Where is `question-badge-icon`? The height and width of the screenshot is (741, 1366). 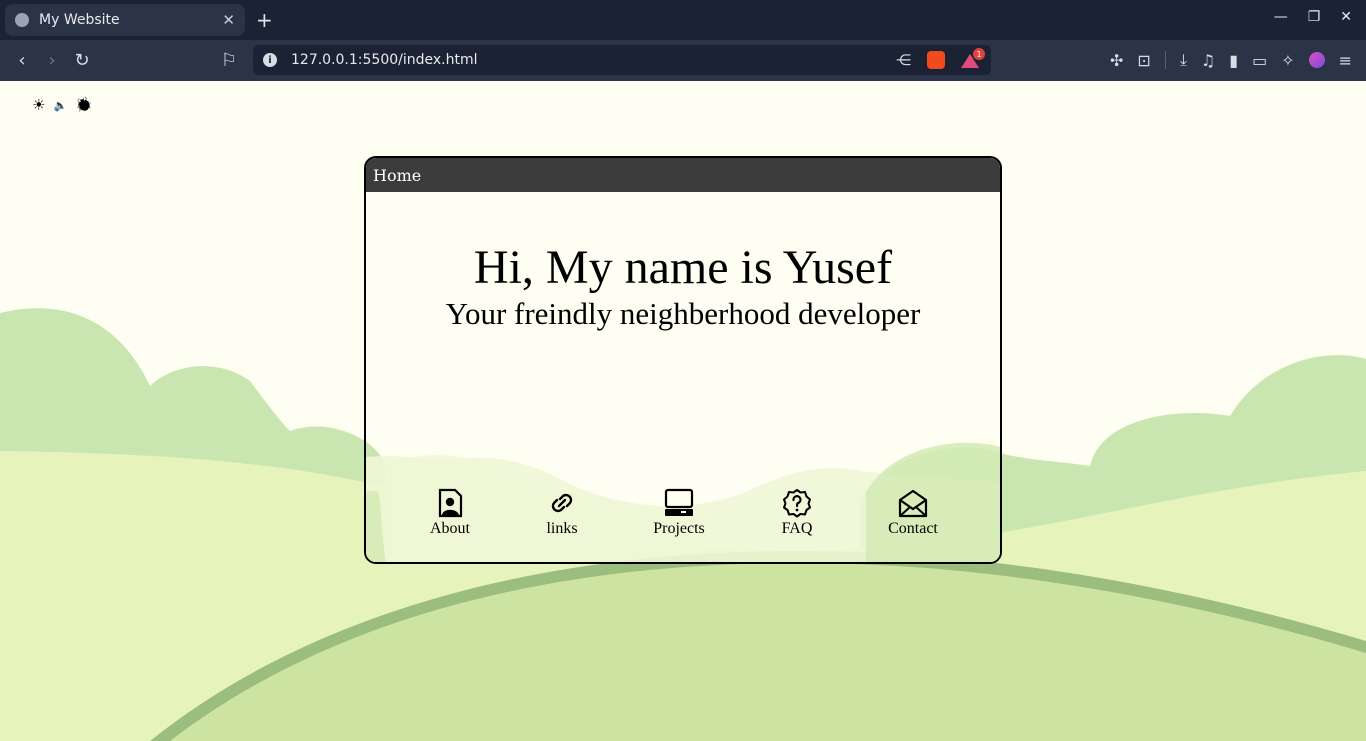 question-badge-icon is located at coordinates (797, 503).